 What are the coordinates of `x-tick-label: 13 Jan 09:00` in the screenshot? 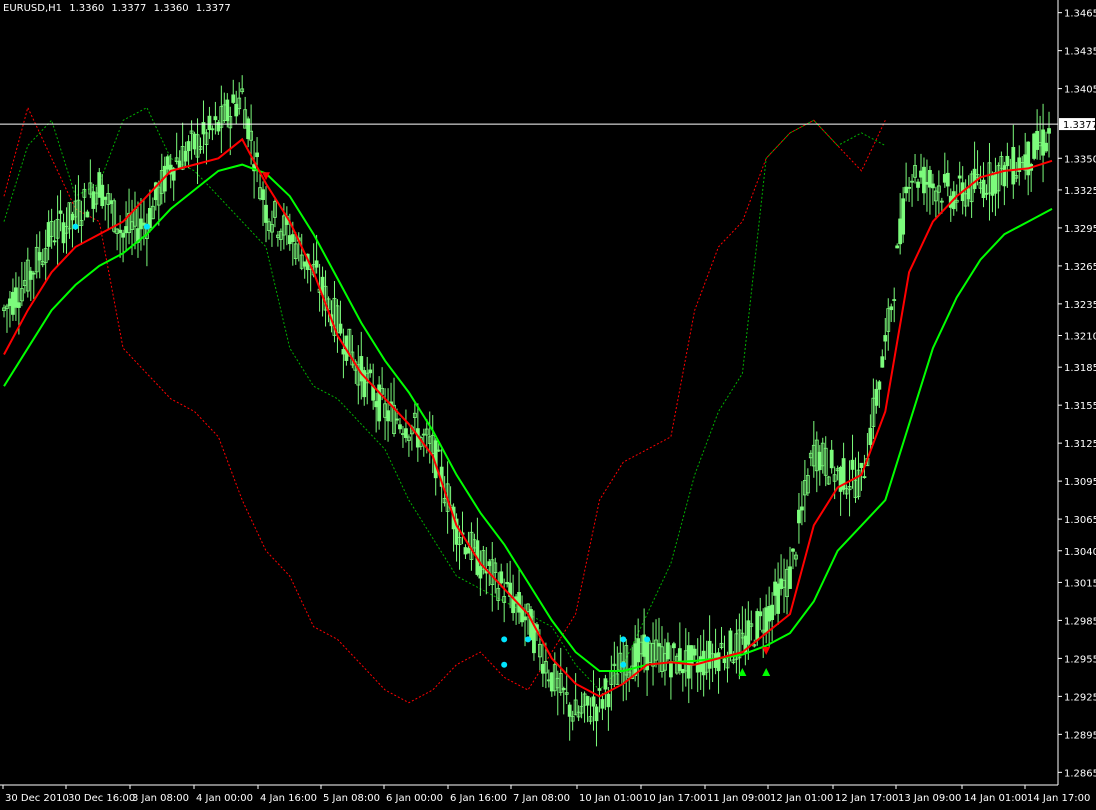 It's located at (929, 798).